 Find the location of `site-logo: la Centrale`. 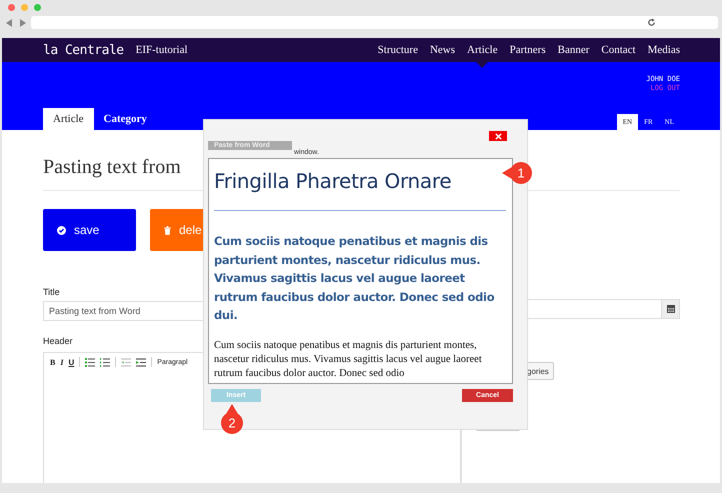

site-logo: la Centrale is located at coordinates (83, 50).